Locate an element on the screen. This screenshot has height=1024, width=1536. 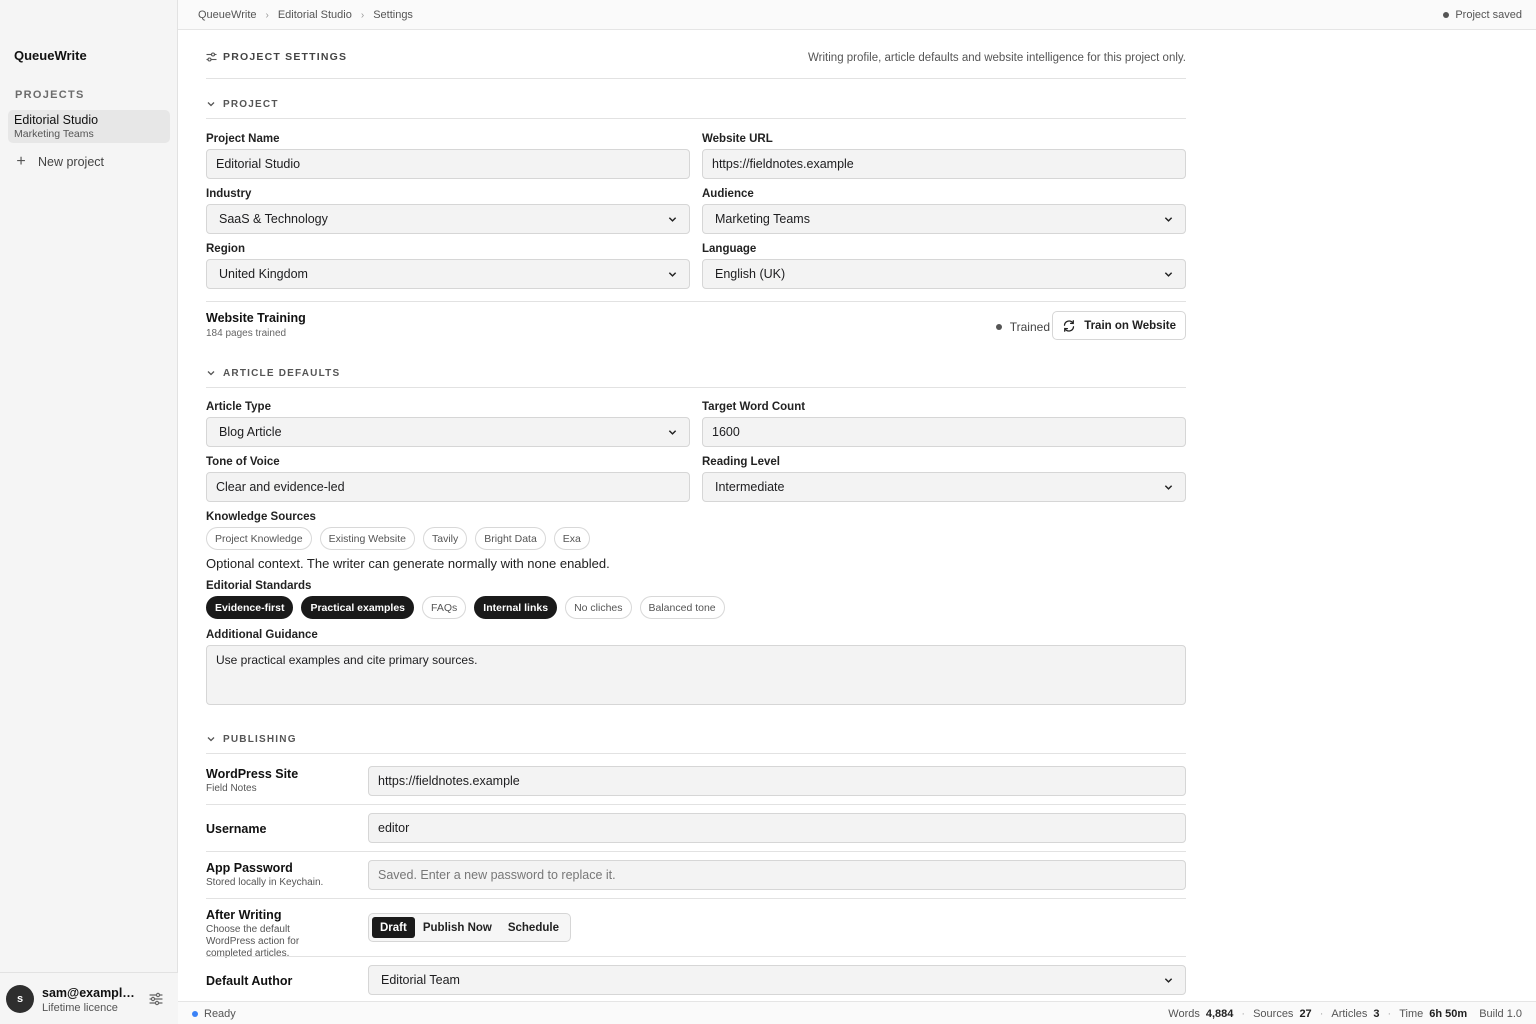
chip-tavily: Tavily is located at coordinates (445, 538).